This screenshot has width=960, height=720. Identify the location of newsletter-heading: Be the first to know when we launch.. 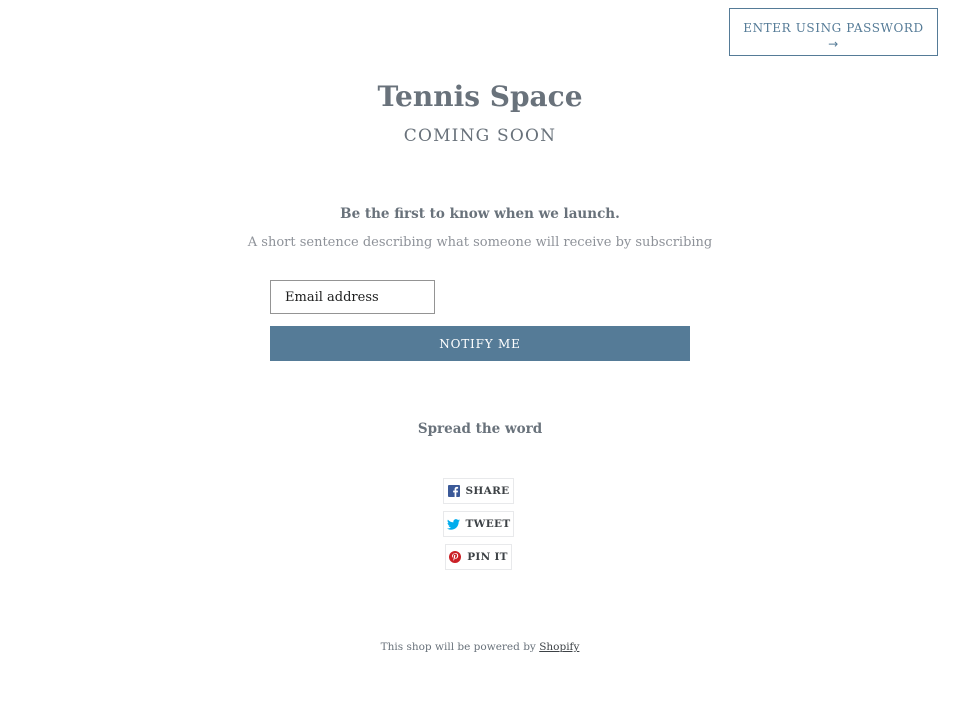
(480, 214).